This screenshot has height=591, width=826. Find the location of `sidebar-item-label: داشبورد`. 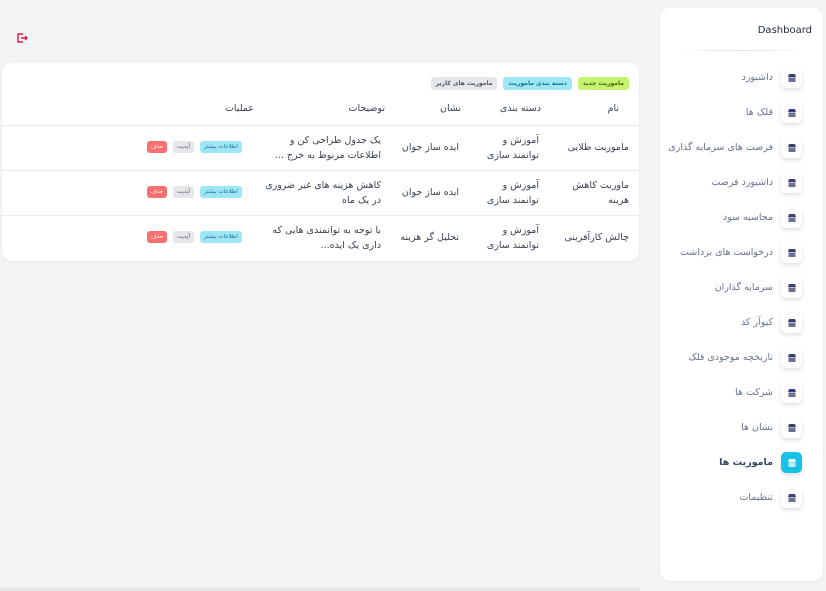

sidebar-item-label: داشبورد is located at coordinates (757, 77).